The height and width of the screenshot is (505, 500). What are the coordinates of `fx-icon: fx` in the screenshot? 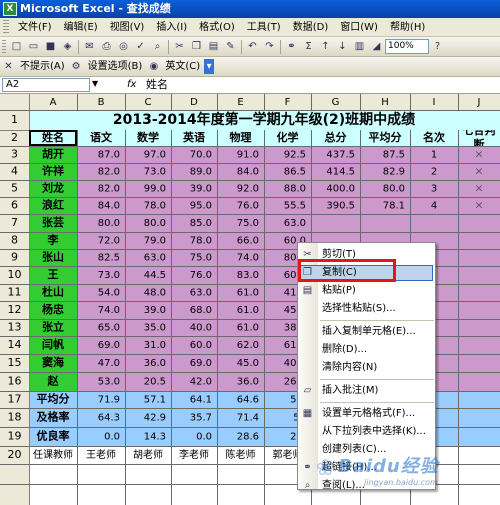 It's located at (131, 85).